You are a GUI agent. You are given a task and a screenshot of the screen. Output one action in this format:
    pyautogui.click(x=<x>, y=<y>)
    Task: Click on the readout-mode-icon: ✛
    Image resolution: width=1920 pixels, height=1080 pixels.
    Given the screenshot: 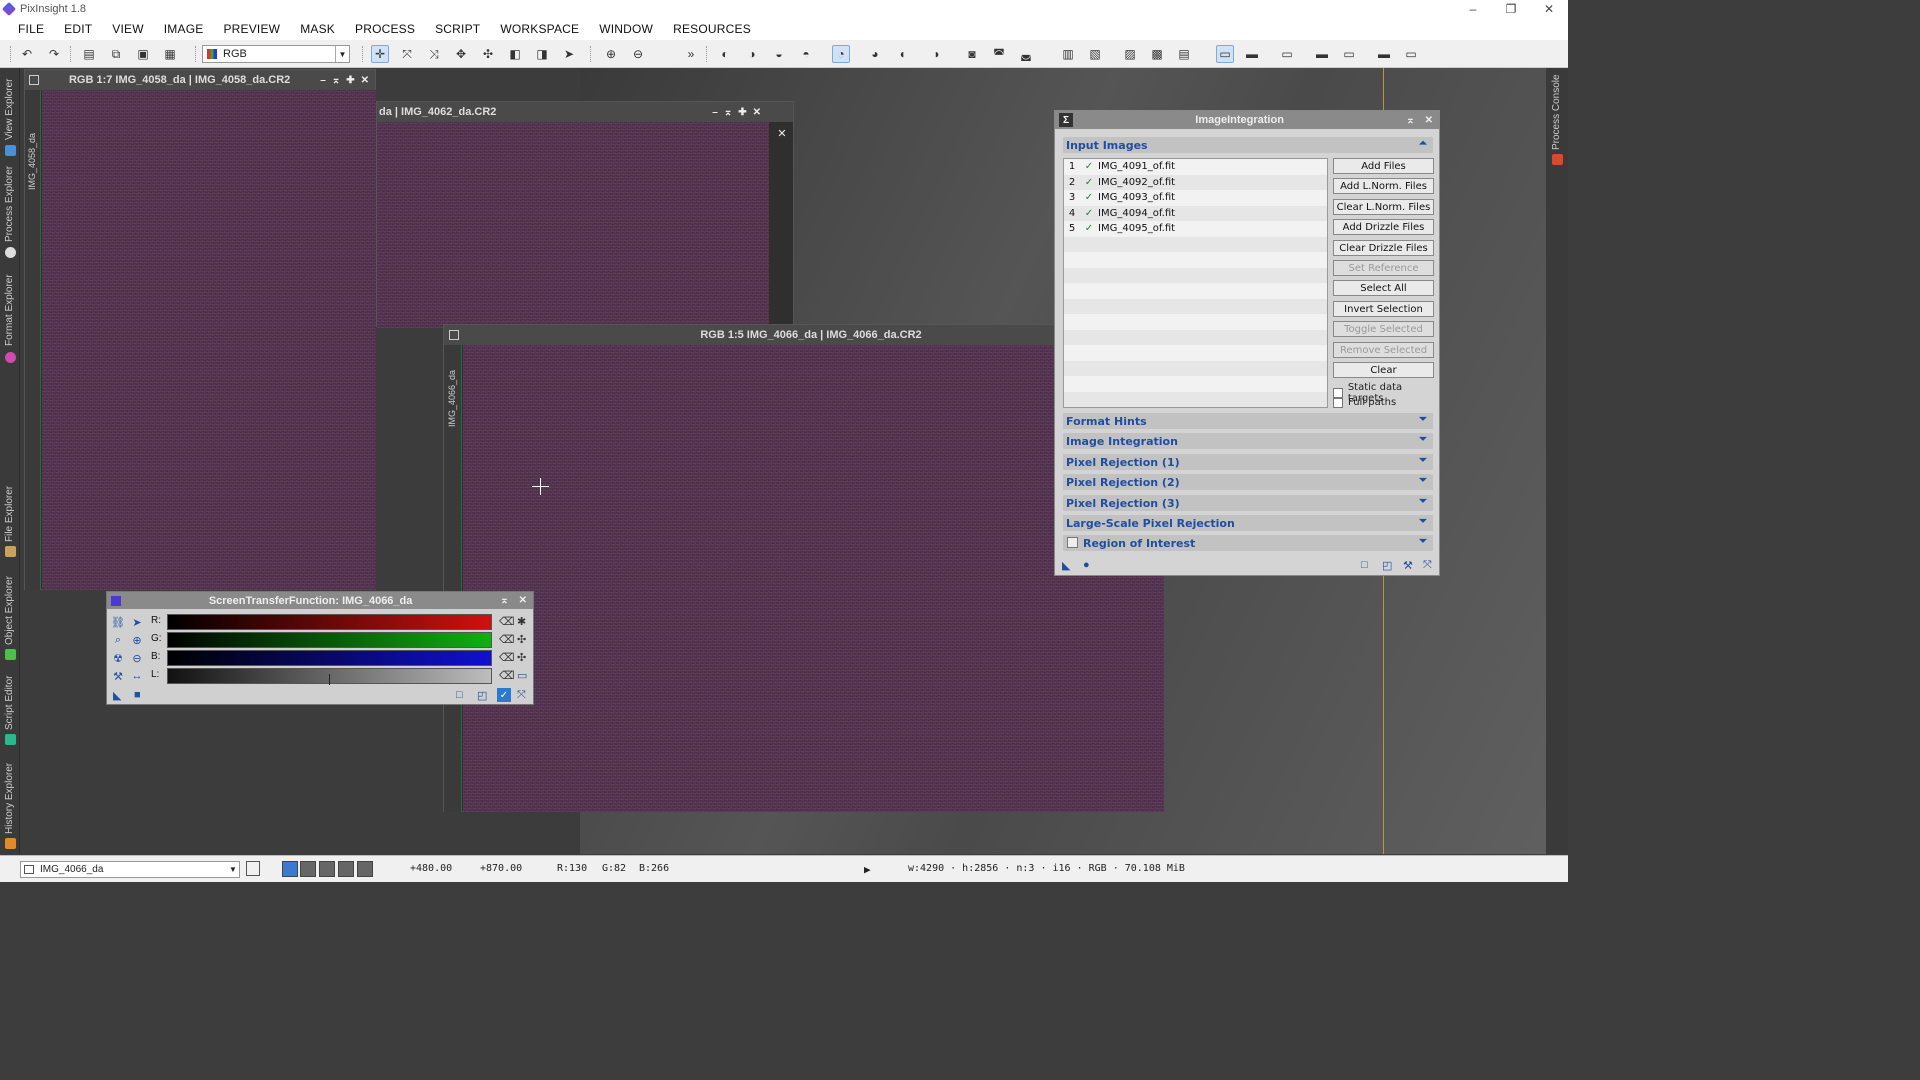 What is the action you would take?
    pyautogui.click(x=380, y=54)
    